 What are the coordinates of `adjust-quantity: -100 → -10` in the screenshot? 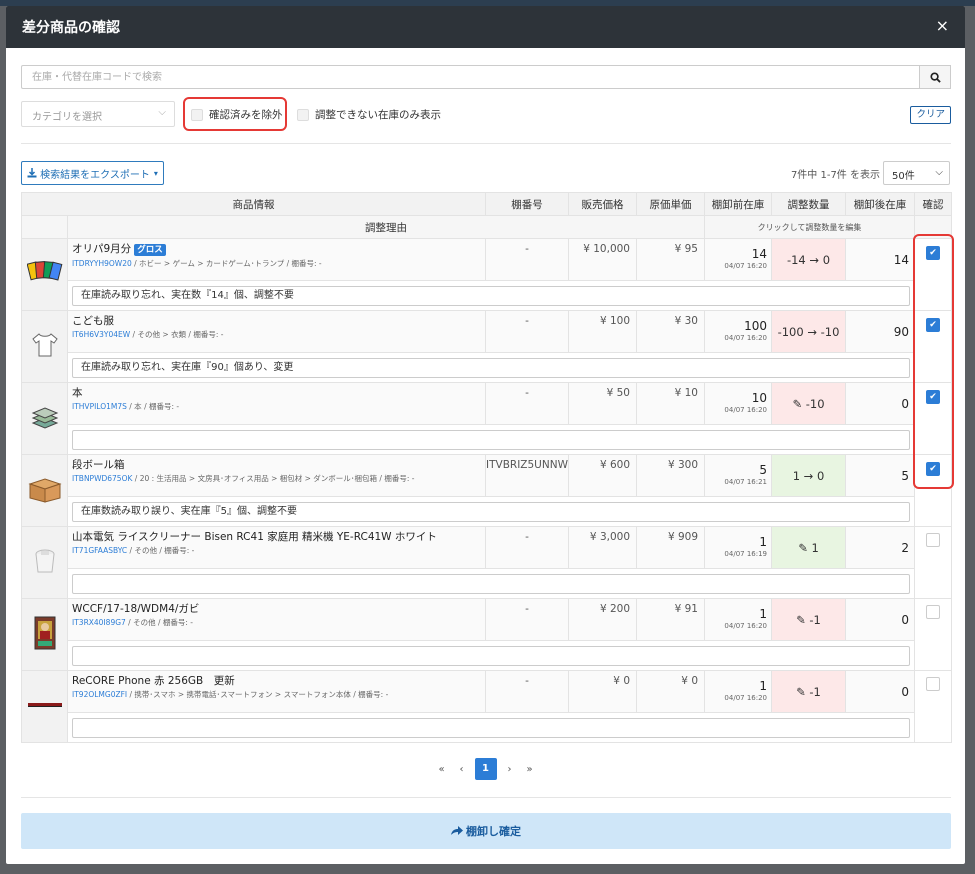 It's located at (808, 331).